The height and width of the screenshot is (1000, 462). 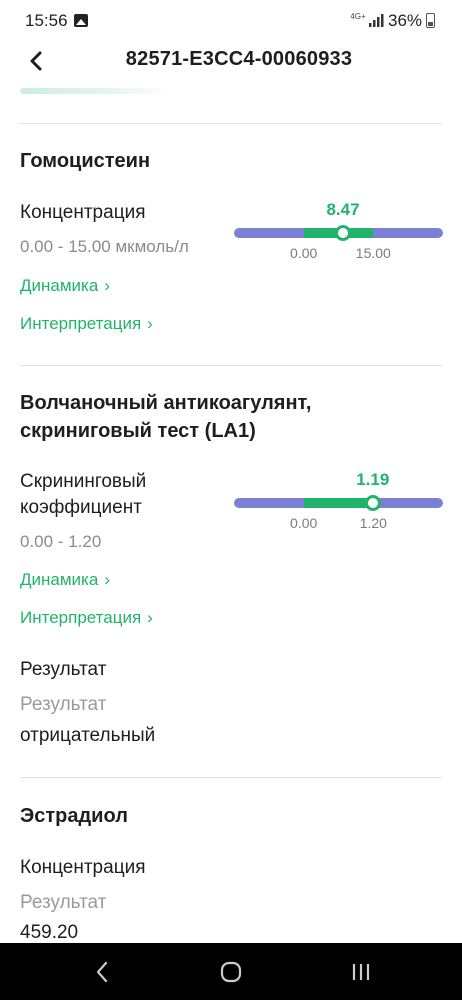 What do you see at coordinates (138, 431) in the screenshot?
I see `section-title-line: скриниговый тест (LA1)` at bounding box center [138, 431].